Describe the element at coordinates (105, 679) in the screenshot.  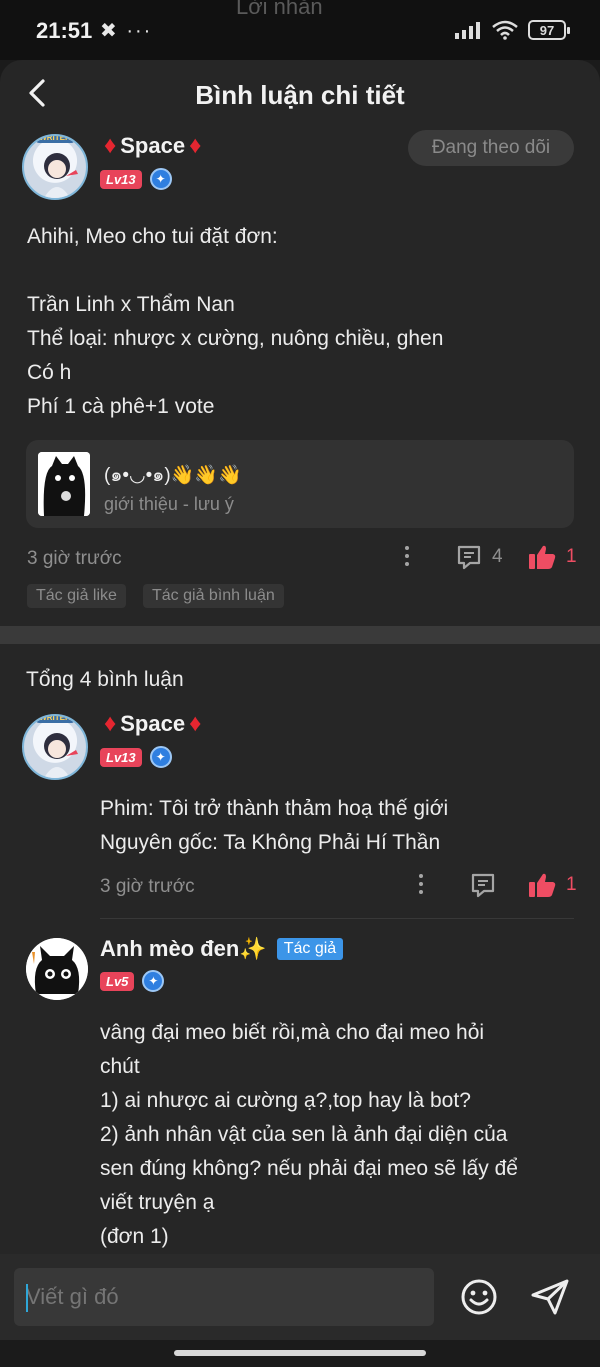
I see `comments-count-title: Tổng 4 bình luận` at that location.